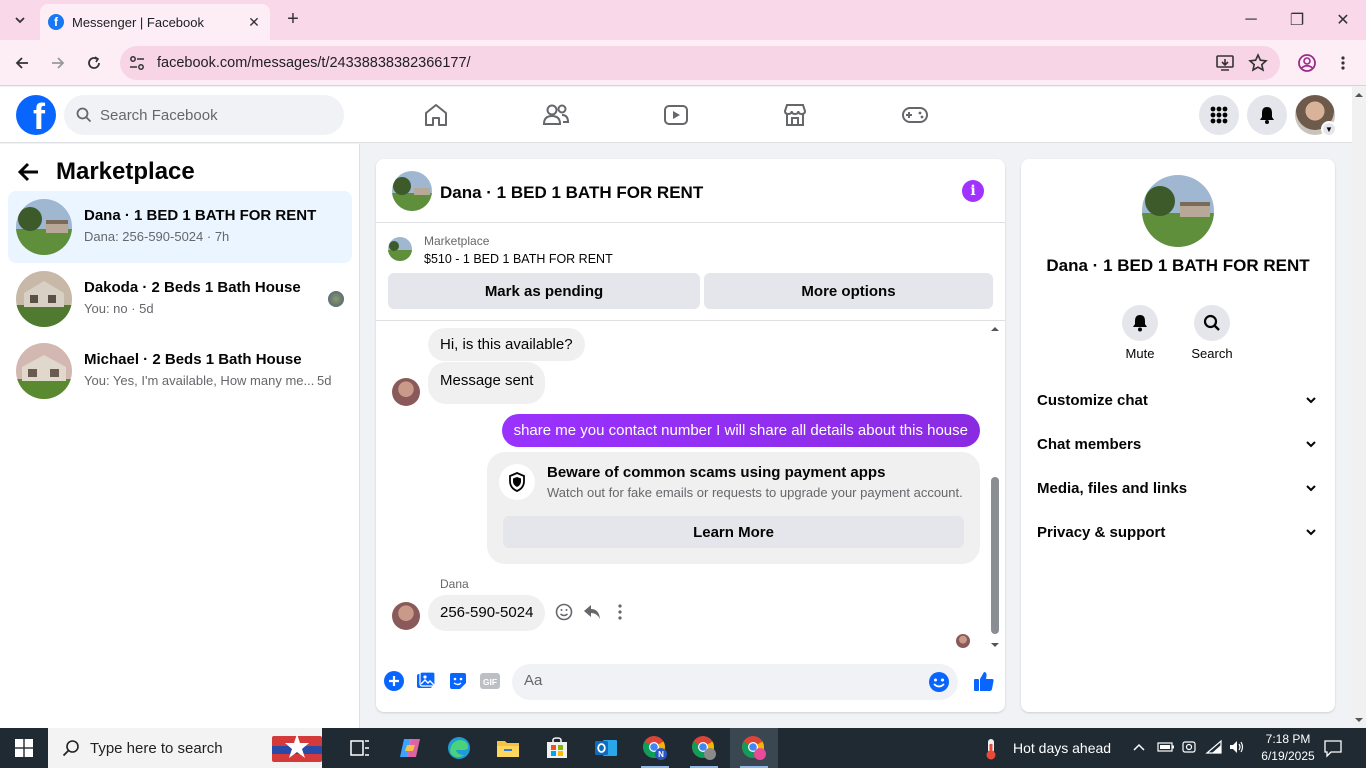  I want to click on menu-button, so click(1219, 115).